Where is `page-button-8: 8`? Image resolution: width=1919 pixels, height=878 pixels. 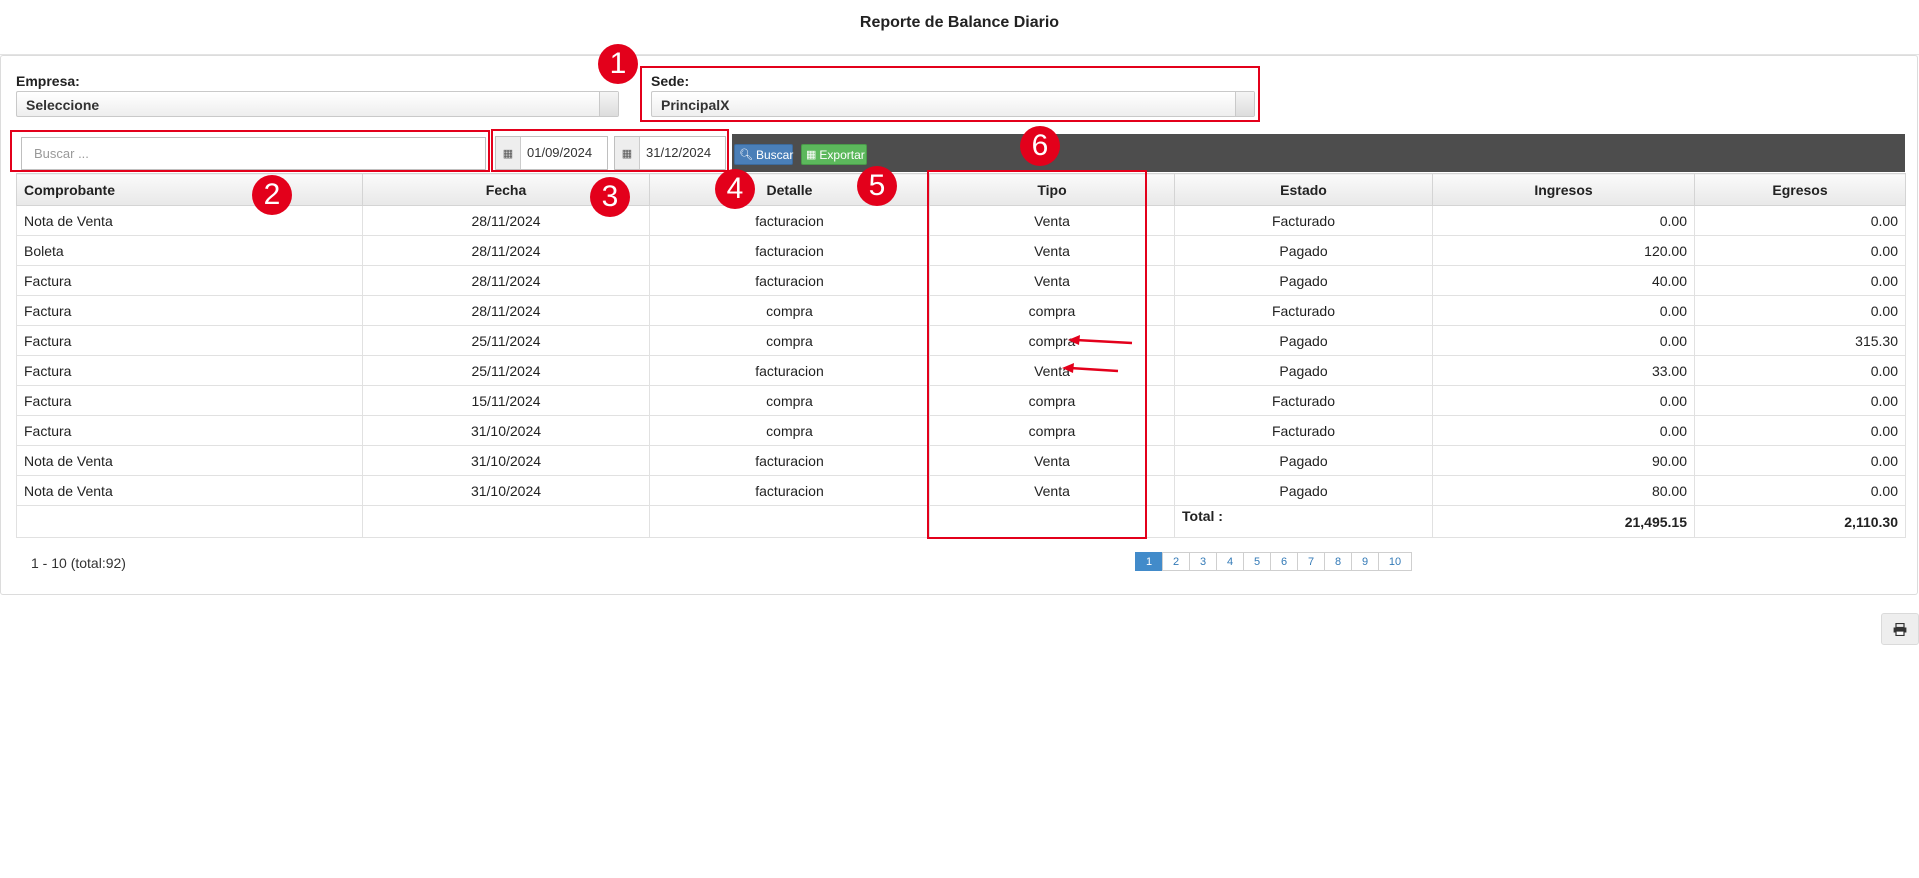 page-button-8: 8 is located at coordinates (1338, 561).